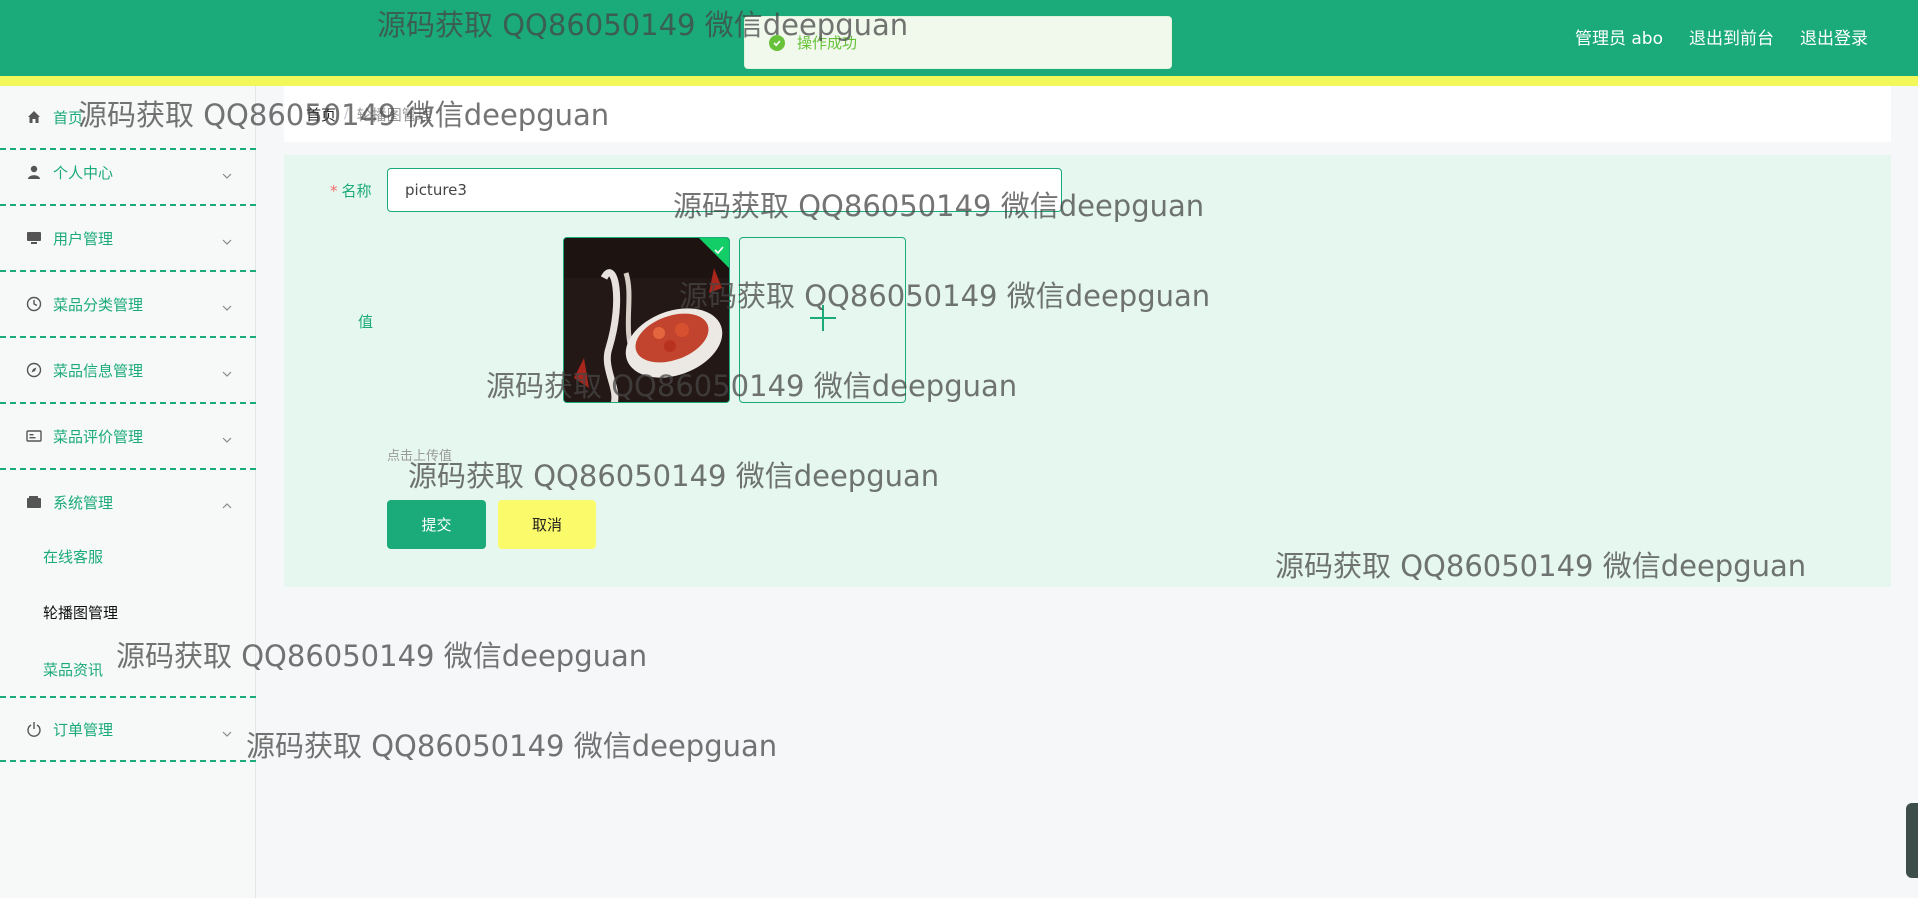 The image size is (1918, 898). I want to click on back-to-frontend-link: 退出到前台, so click(1731, 36).